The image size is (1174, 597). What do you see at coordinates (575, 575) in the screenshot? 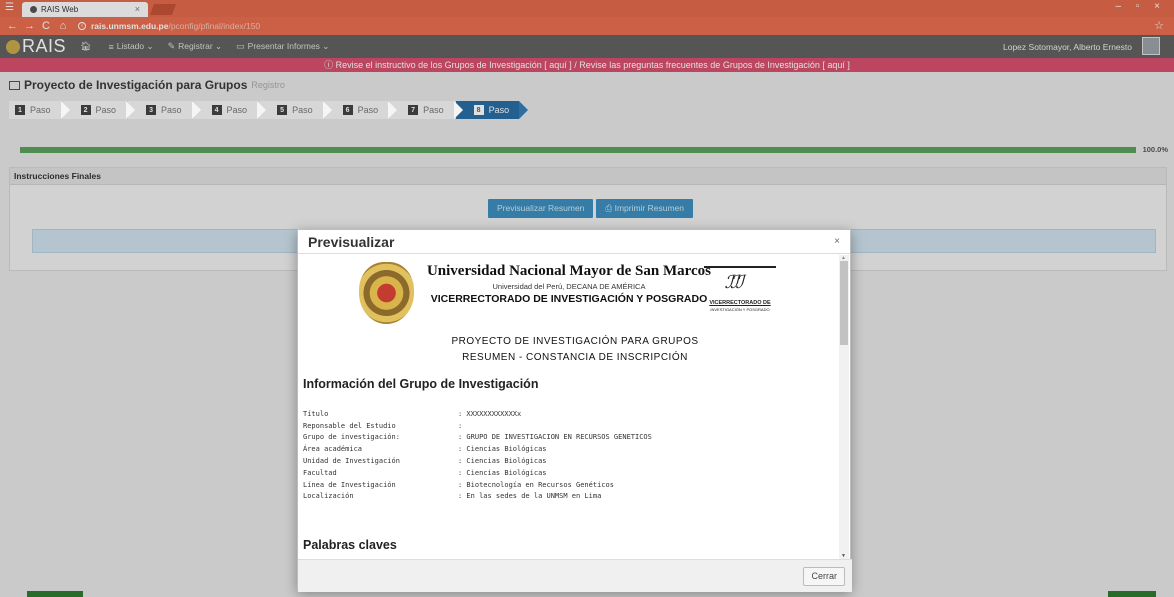
I see `modal-footer: Cerrar` at bounding box center [575, 575].